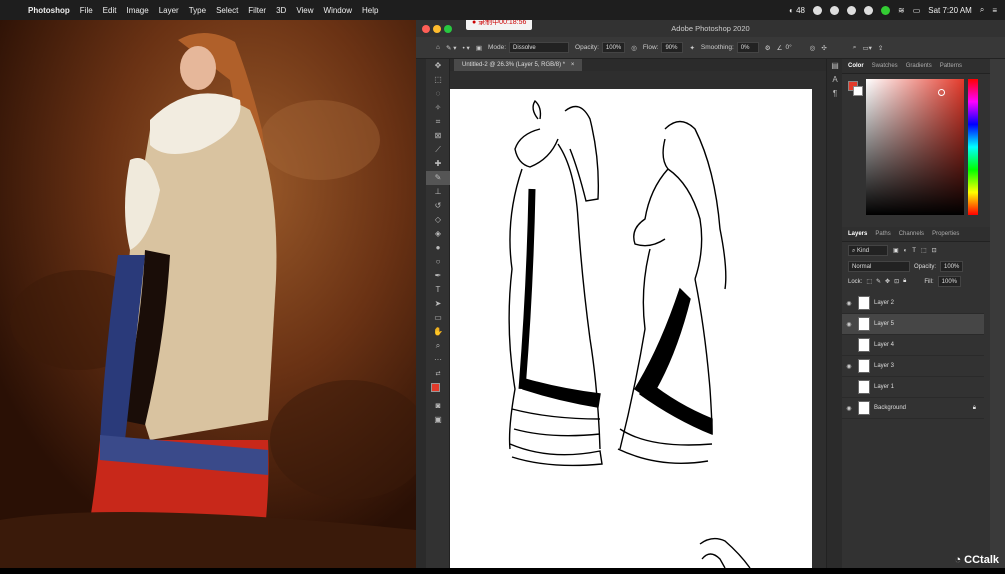 This screenshot has height=574, width=1005. I want to click on lock-all-icon: 🔒︎, so click(904, 281).